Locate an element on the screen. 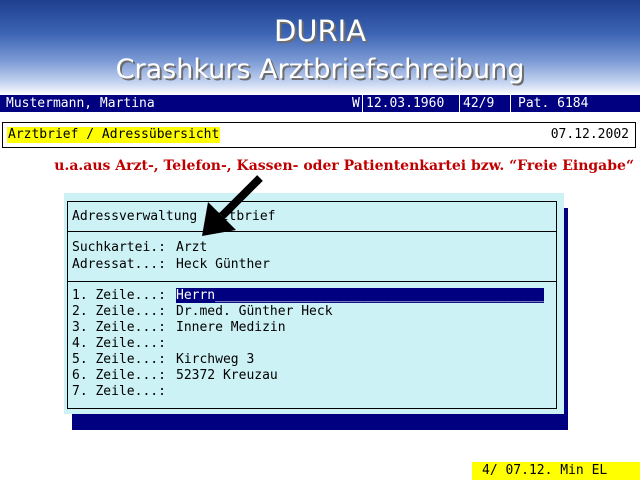 This screenshot has width=640, height=480. line-2-label: 2. Zeile...: is located at coordinates (119, 311).